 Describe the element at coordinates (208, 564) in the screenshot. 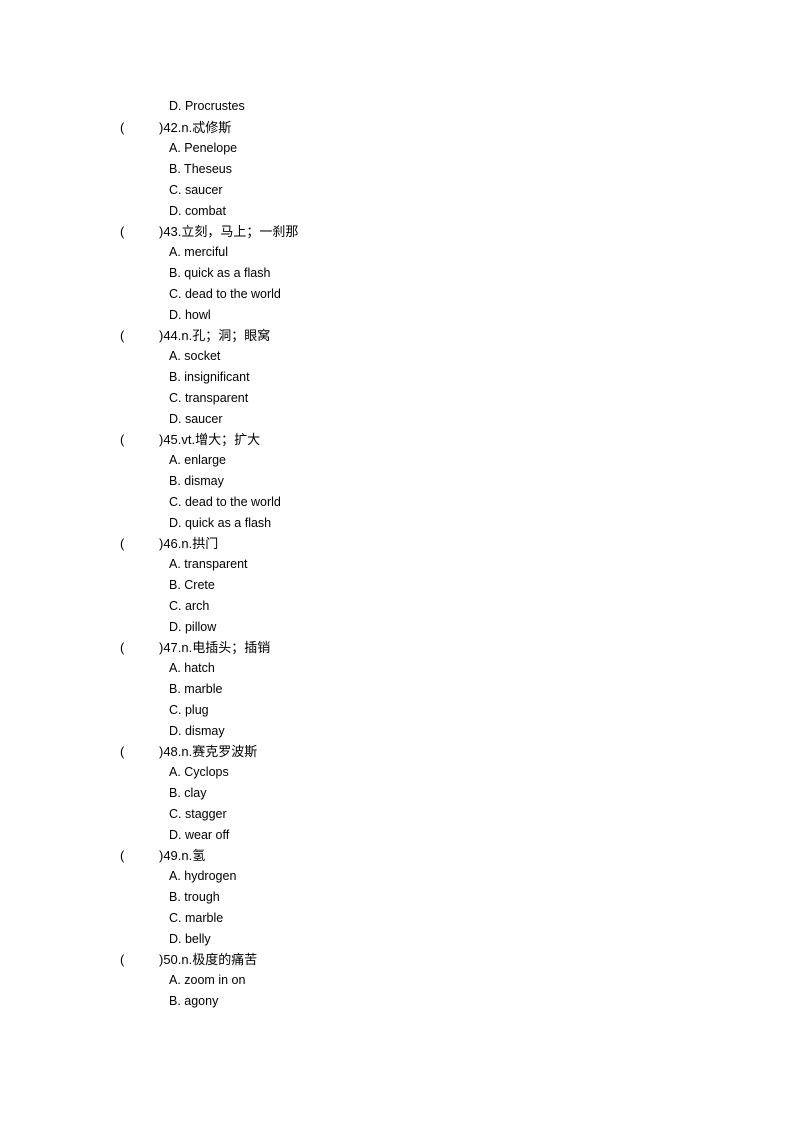

I see `answer-option: A. transparent` at that location.